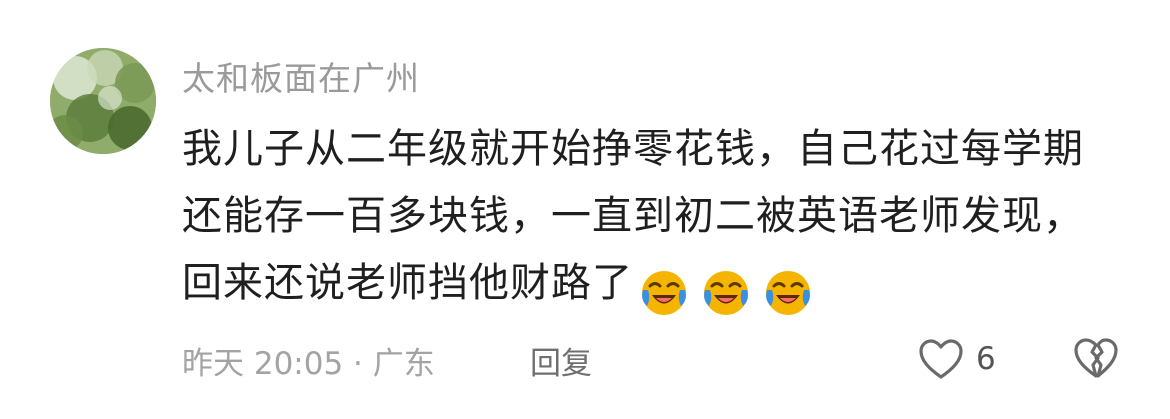 This screenshot has width=1170, height=419. I want to click on heart-outline-icon, so click(941, 359).